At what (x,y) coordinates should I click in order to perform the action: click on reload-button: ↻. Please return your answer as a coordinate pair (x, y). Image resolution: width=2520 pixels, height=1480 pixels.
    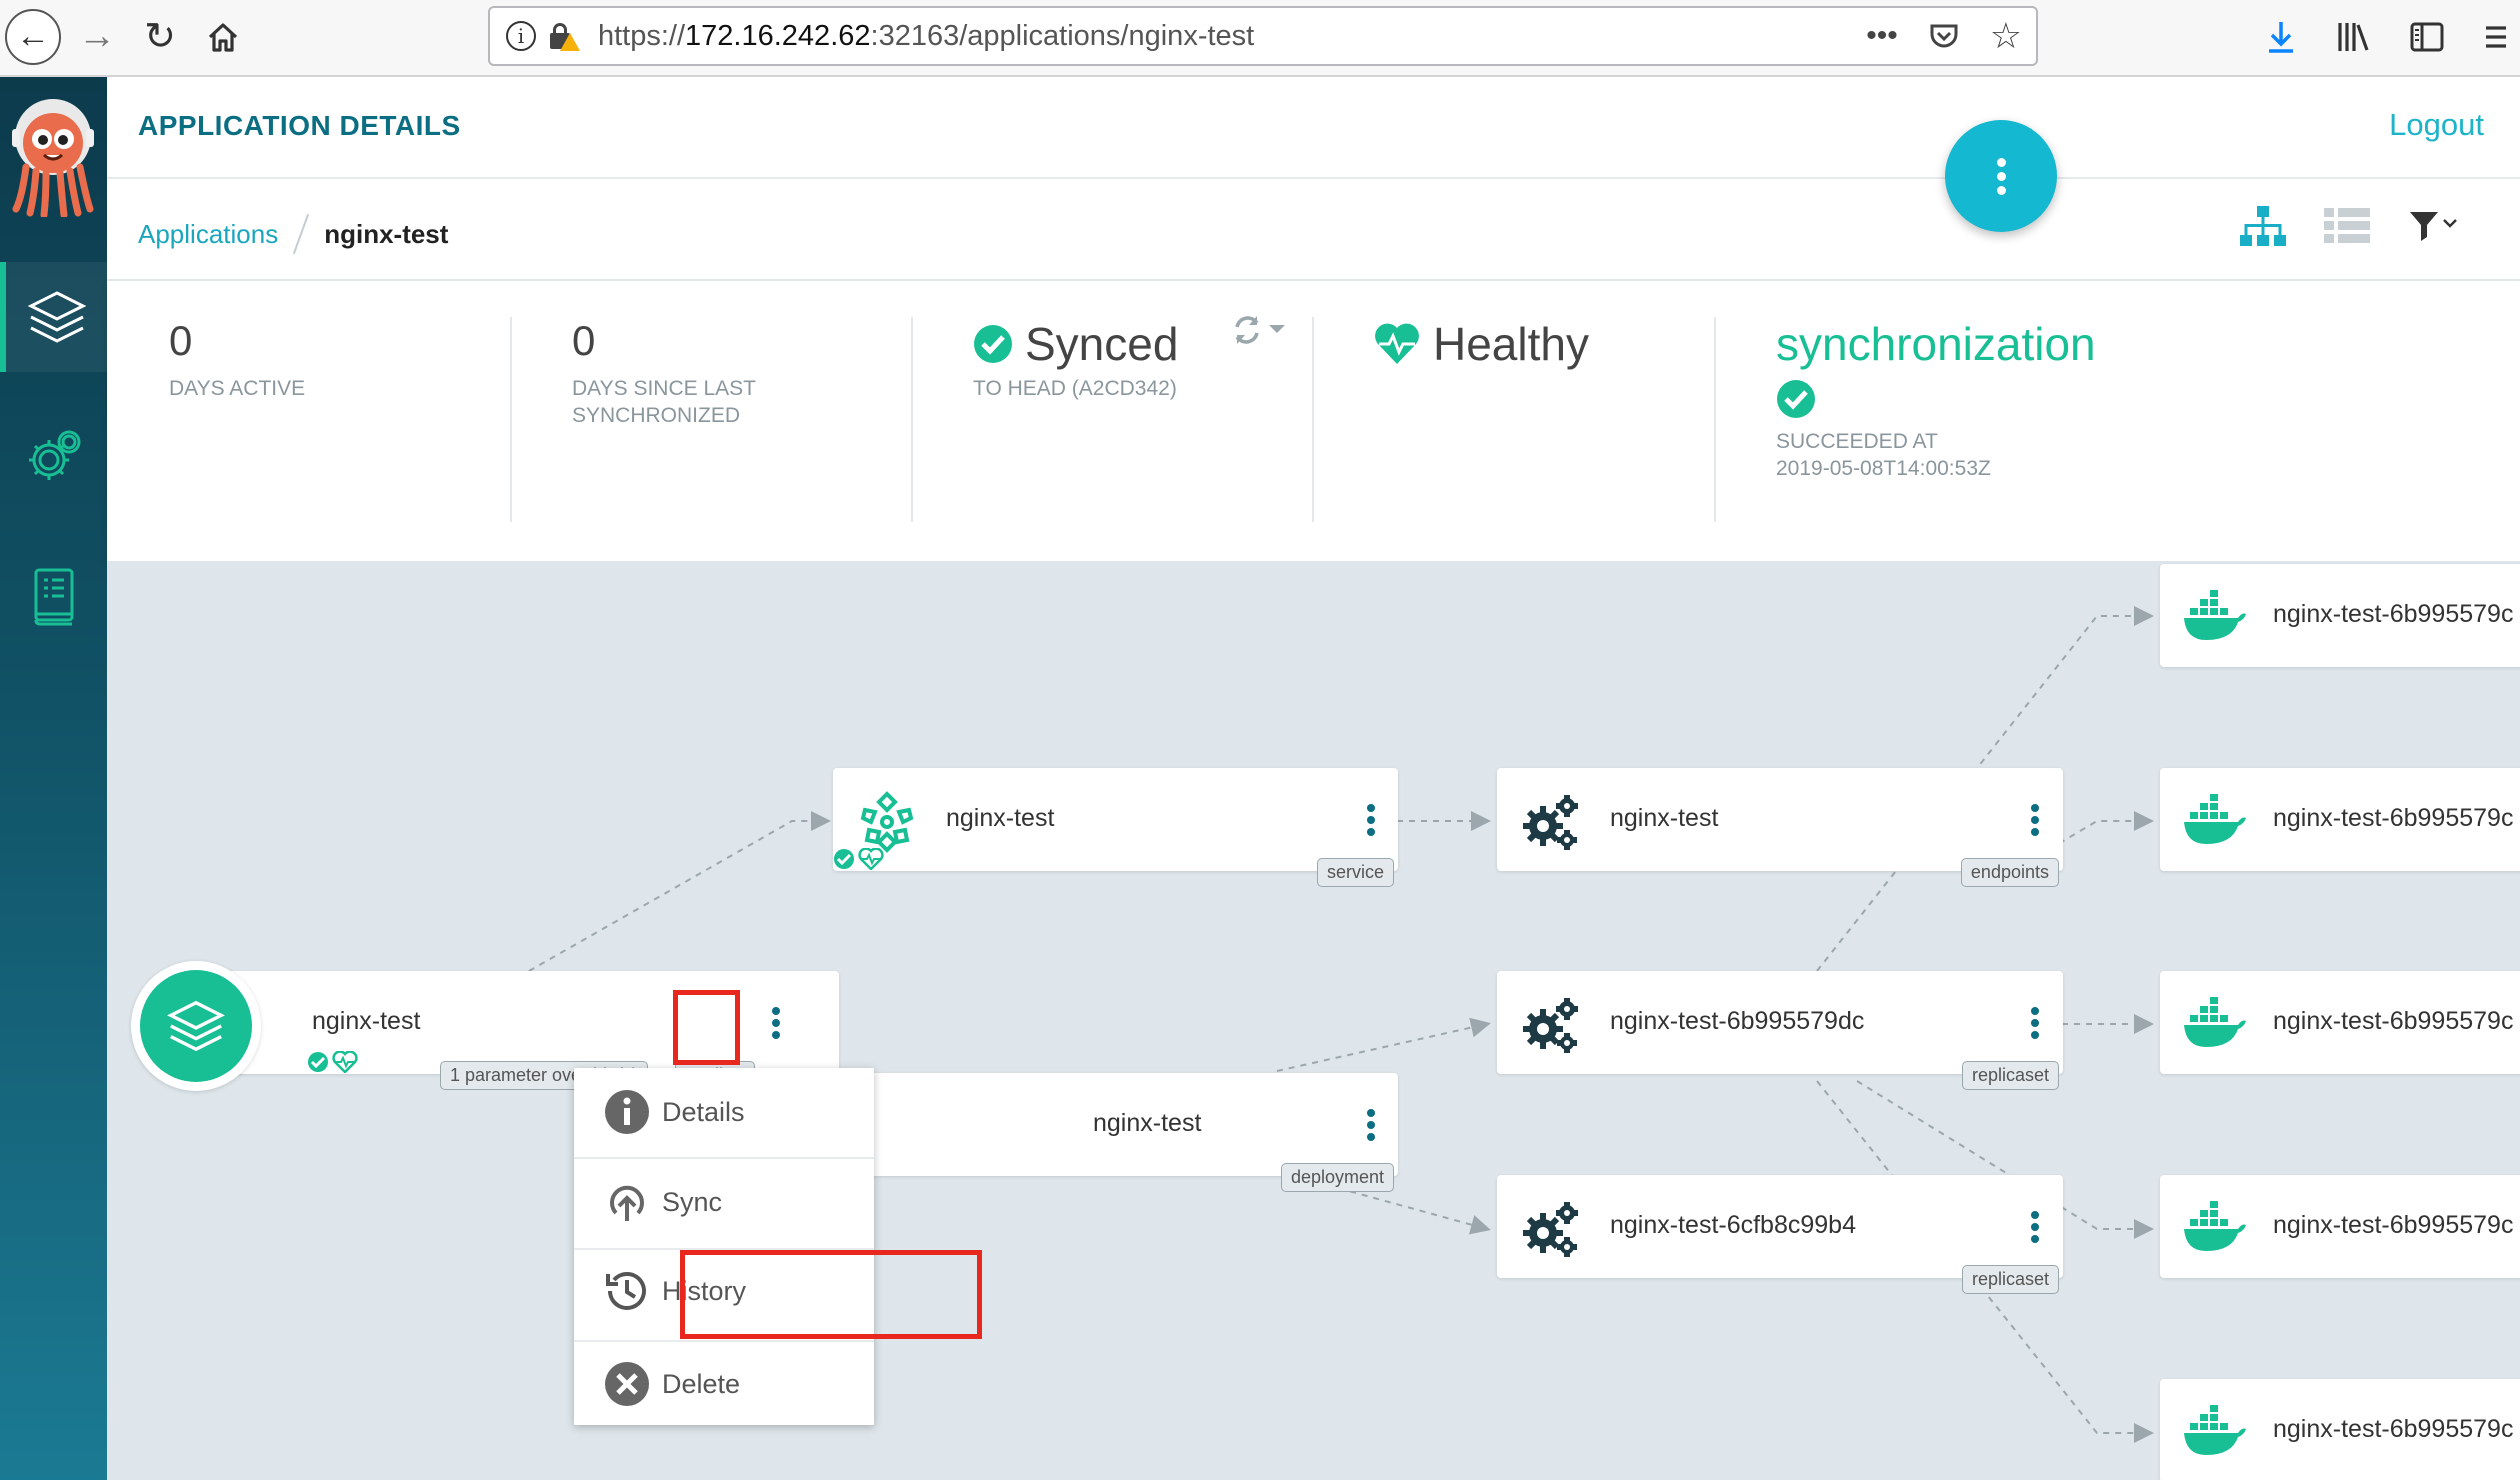
    Looking at the image, I should click on (160, 36).